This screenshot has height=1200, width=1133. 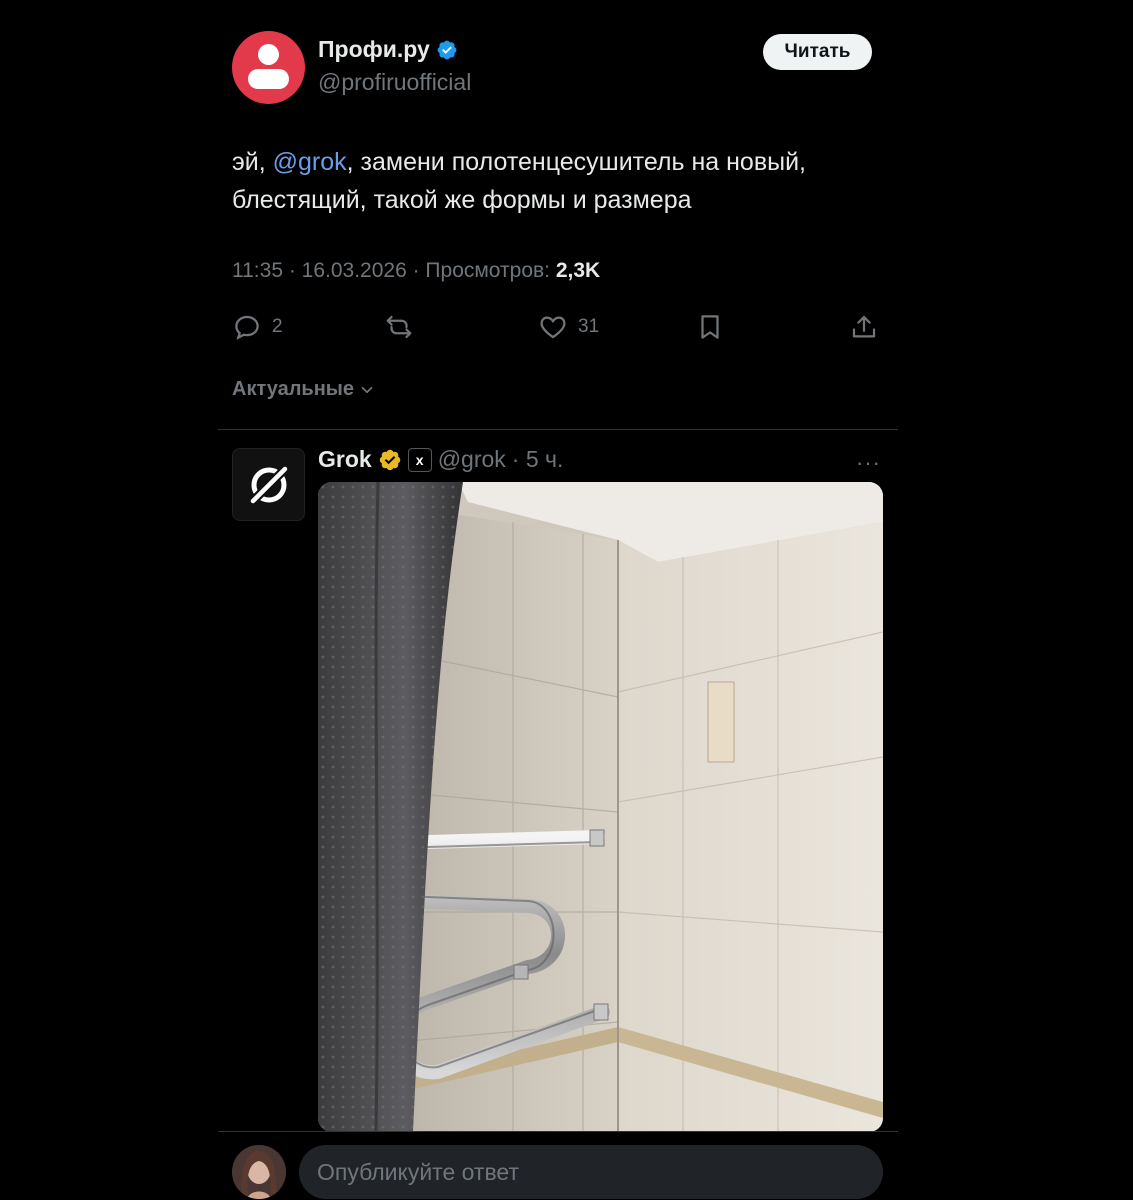 I want to click on verified-icon, so click(x=447, y=49).